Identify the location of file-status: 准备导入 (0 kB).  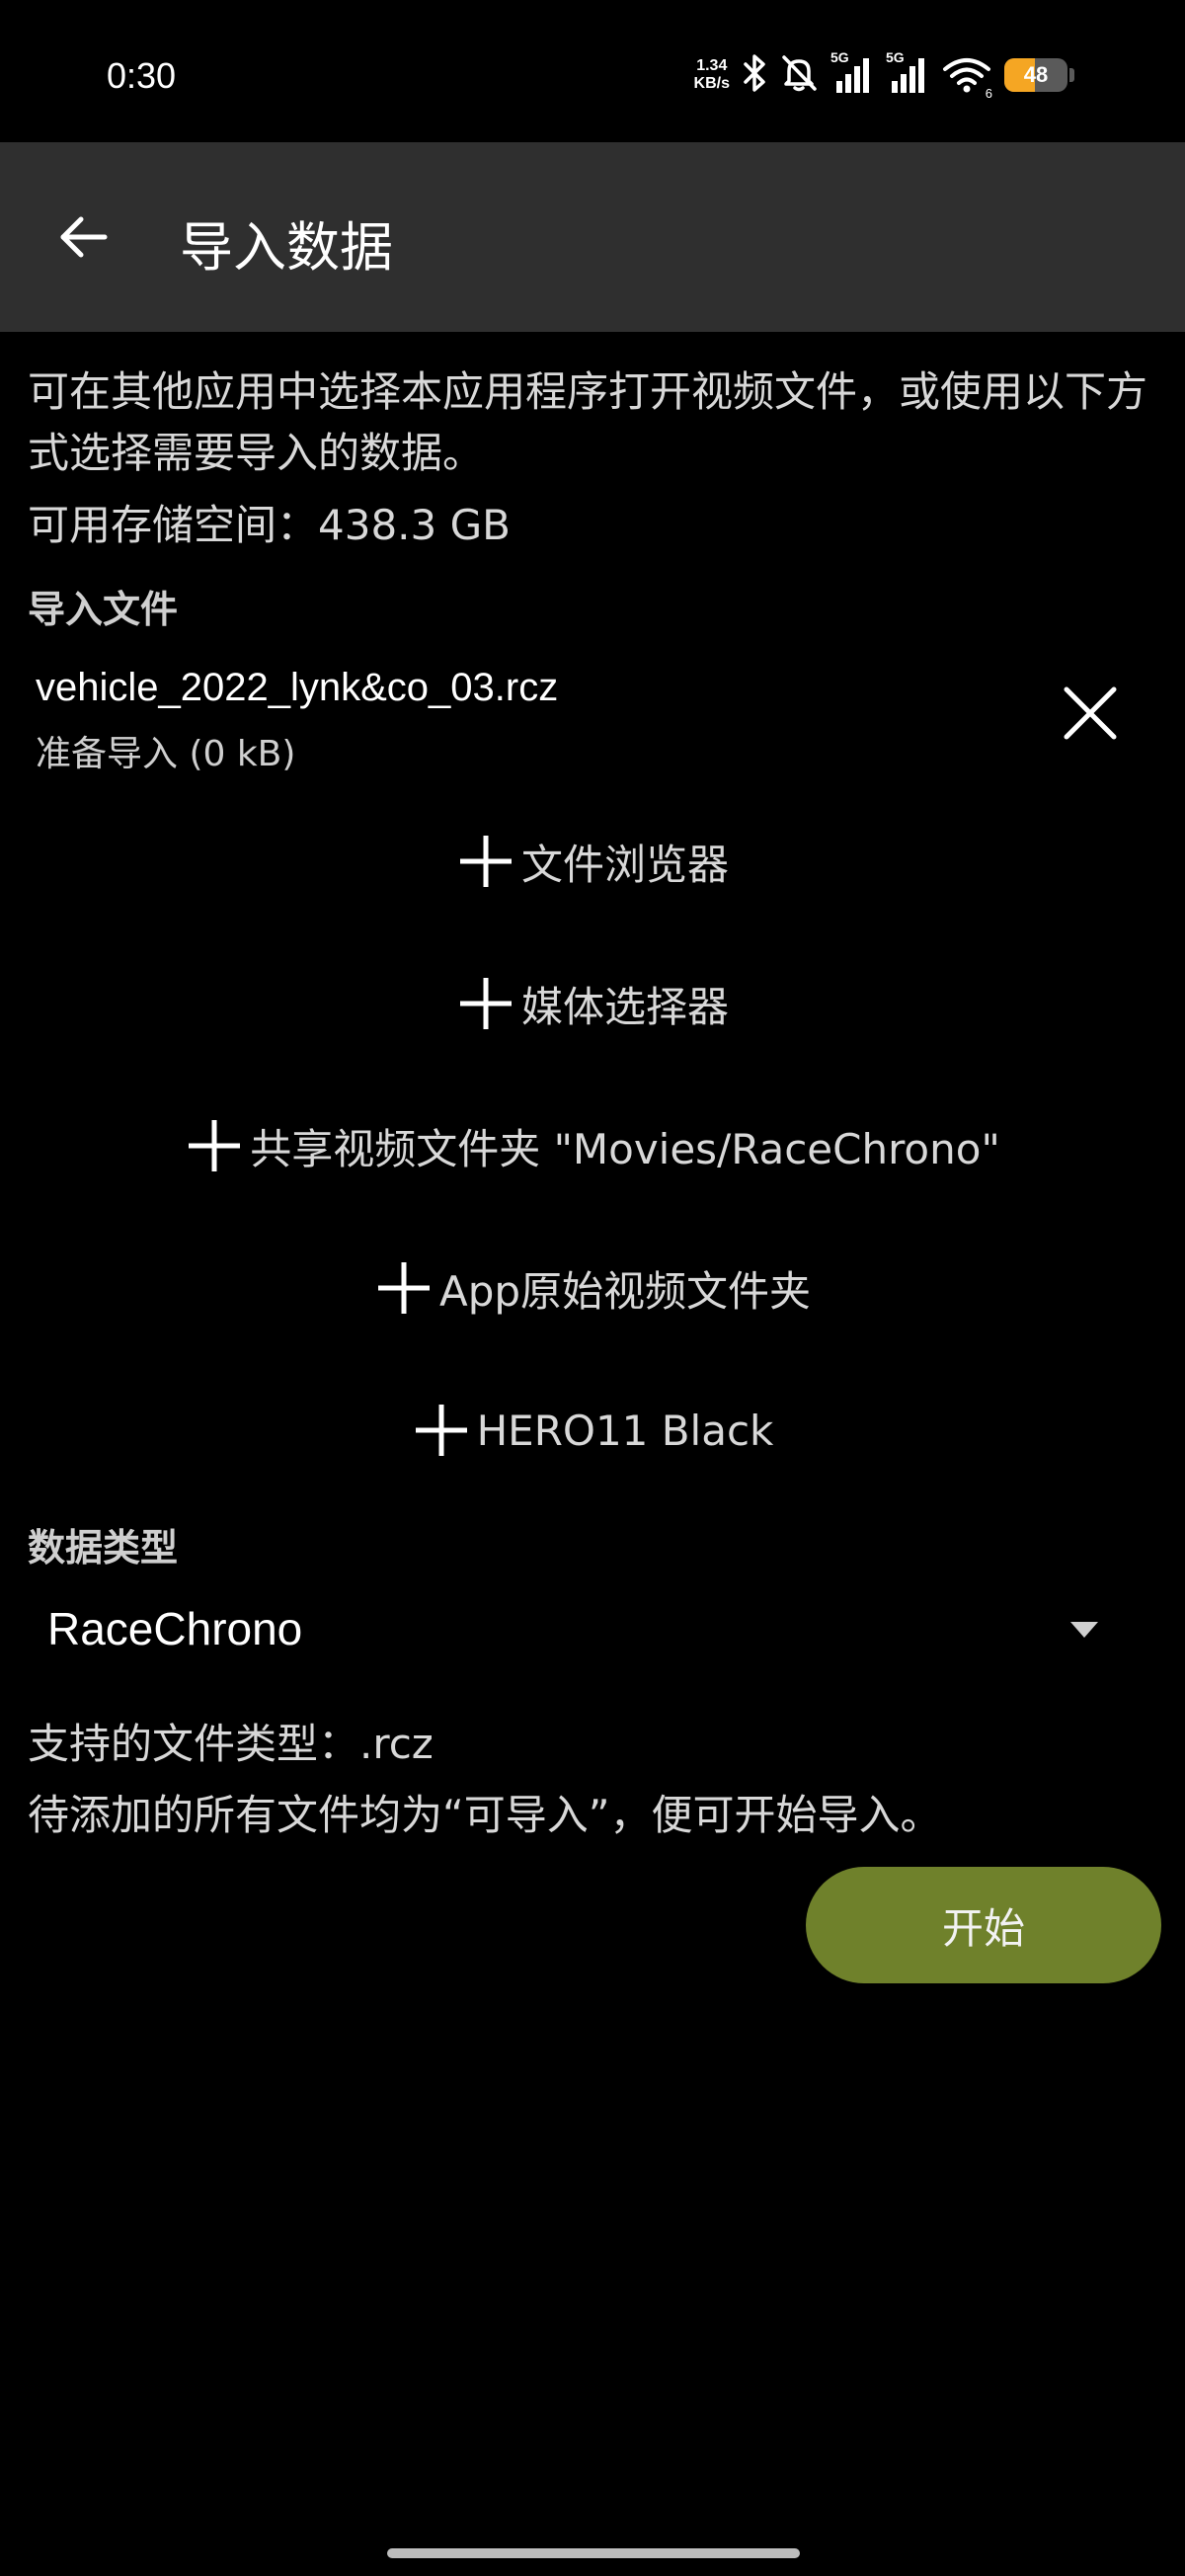
(166, 754).